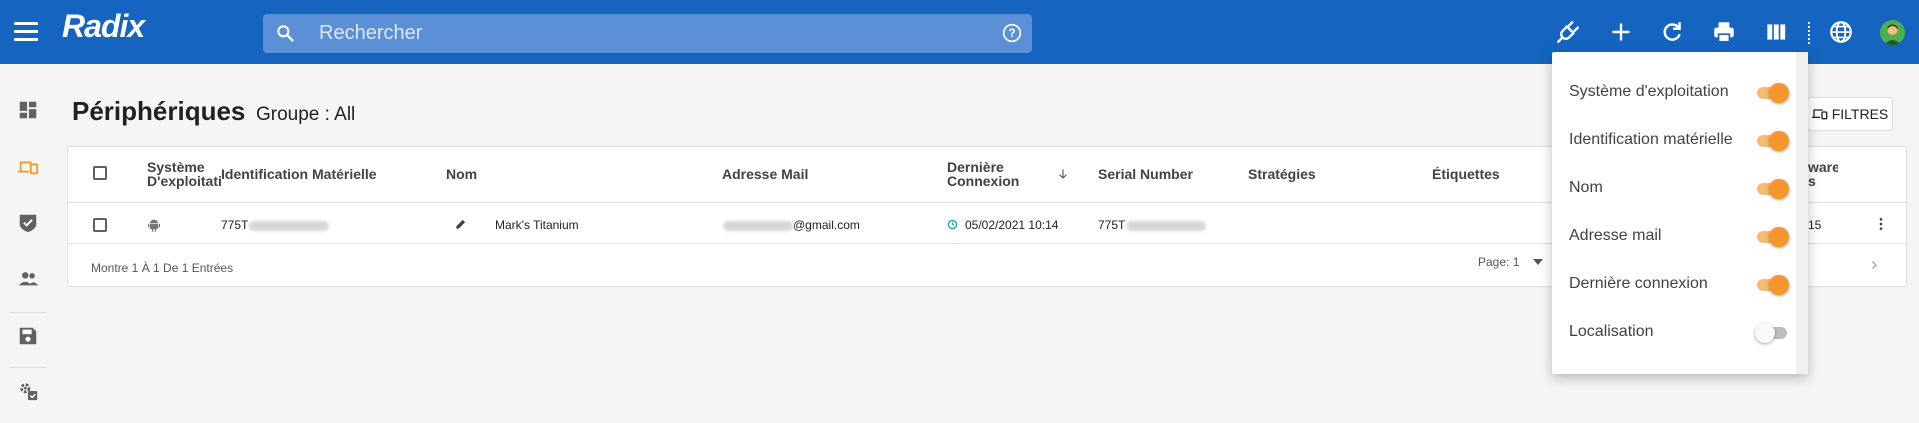 This screenshot has height=423, width=1919. Describe the element at coordinates (1638, 283) in the screenshot. I see `menu-item-label: Dernière connexion` at that location.